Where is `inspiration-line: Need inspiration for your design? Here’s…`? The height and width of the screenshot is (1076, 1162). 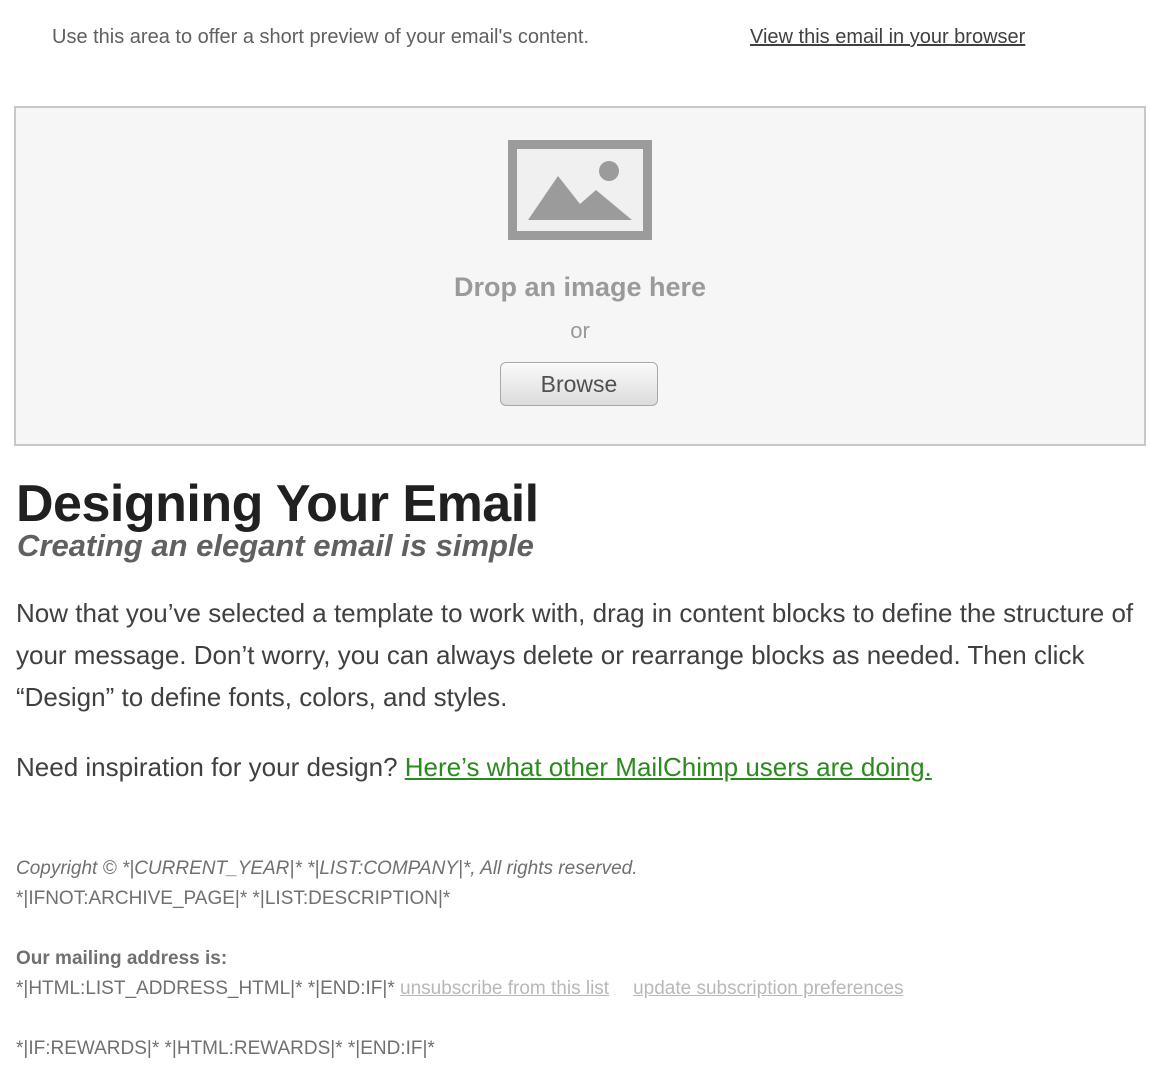
inspiration-line: Need inspiration for your design? Here’s… is located at coordinates (474, 767).